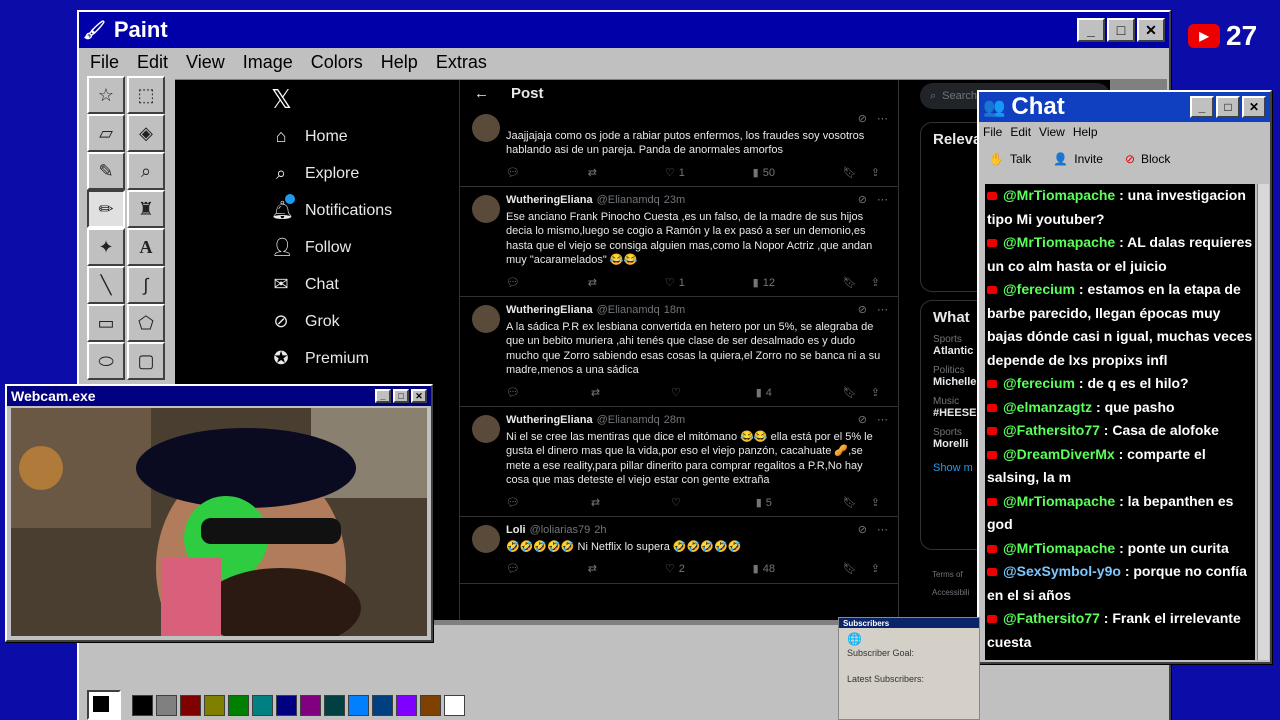 Image resolution: width=1280 pixels, height=720 pixels. I want to click on talk-button: ✋ Talk, so click(1010, 159).